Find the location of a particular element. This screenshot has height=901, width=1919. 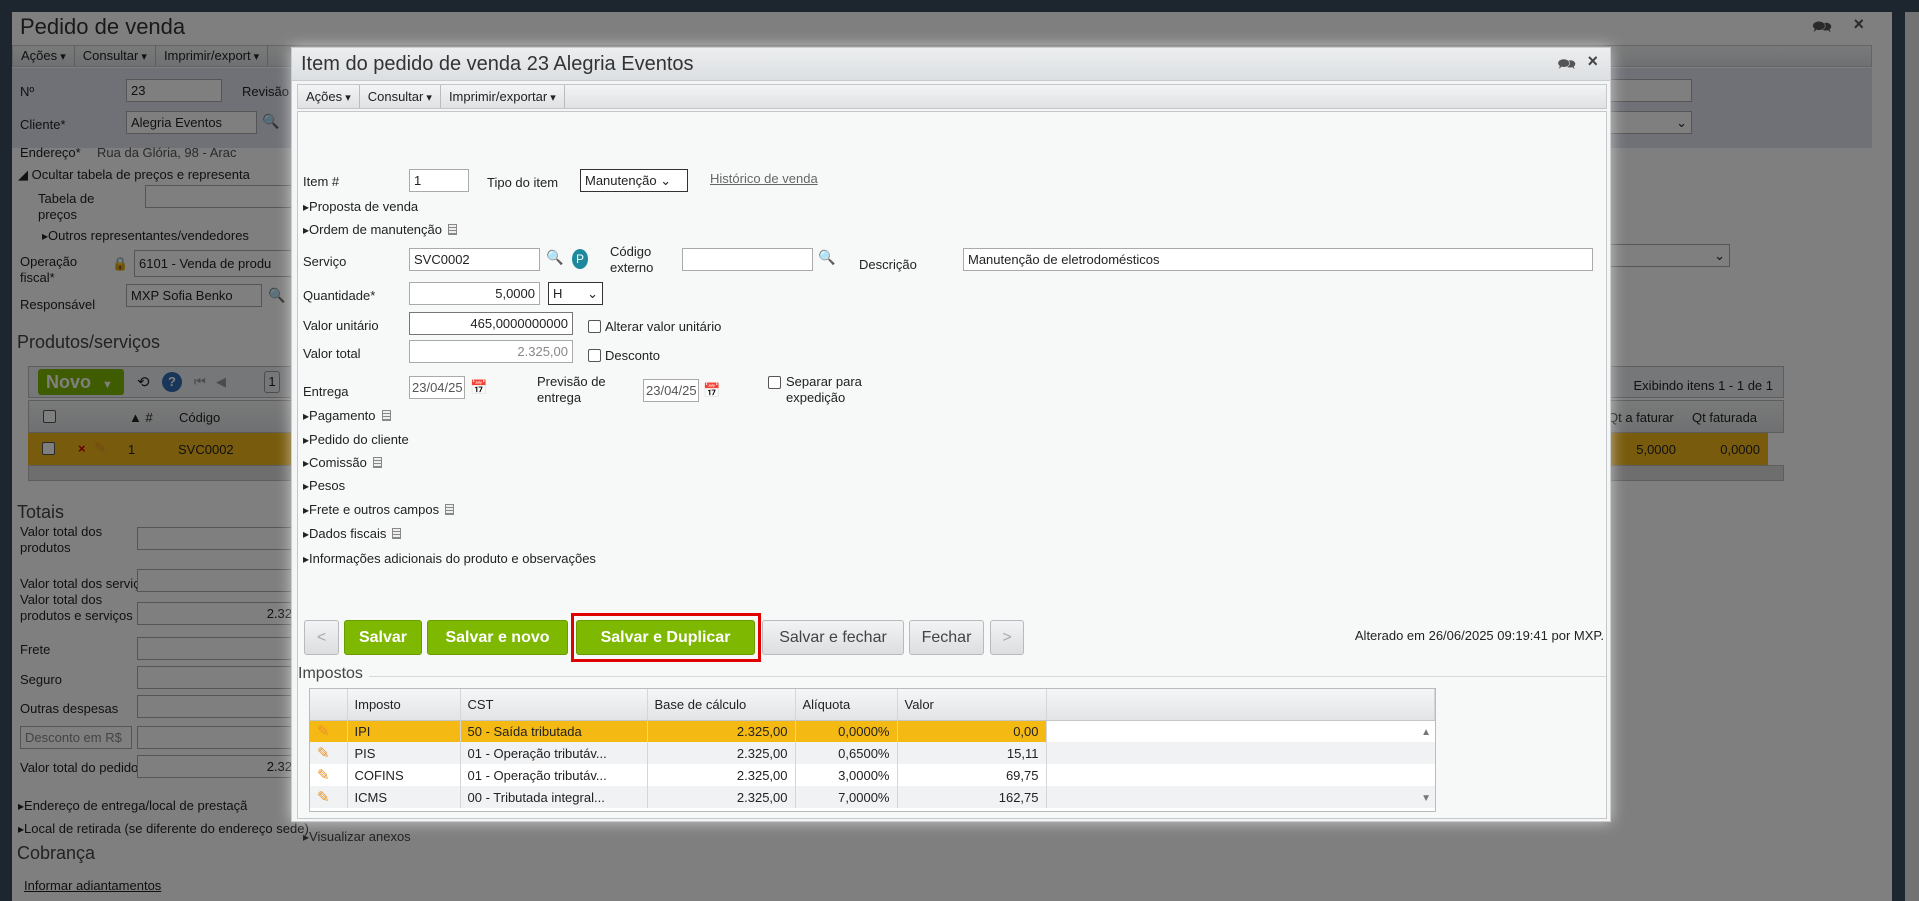

ordem-toggle: Ordem de manutenção is located at coordinates (380, 230).